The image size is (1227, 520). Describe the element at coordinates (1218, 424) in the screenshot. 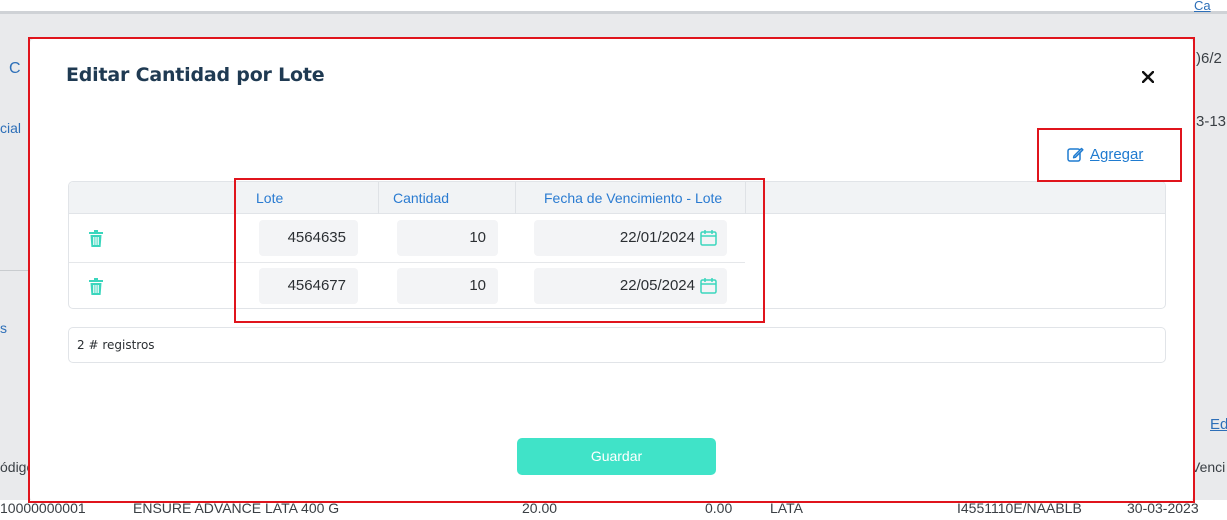

I see `background-edit-link: Ed` at that location.